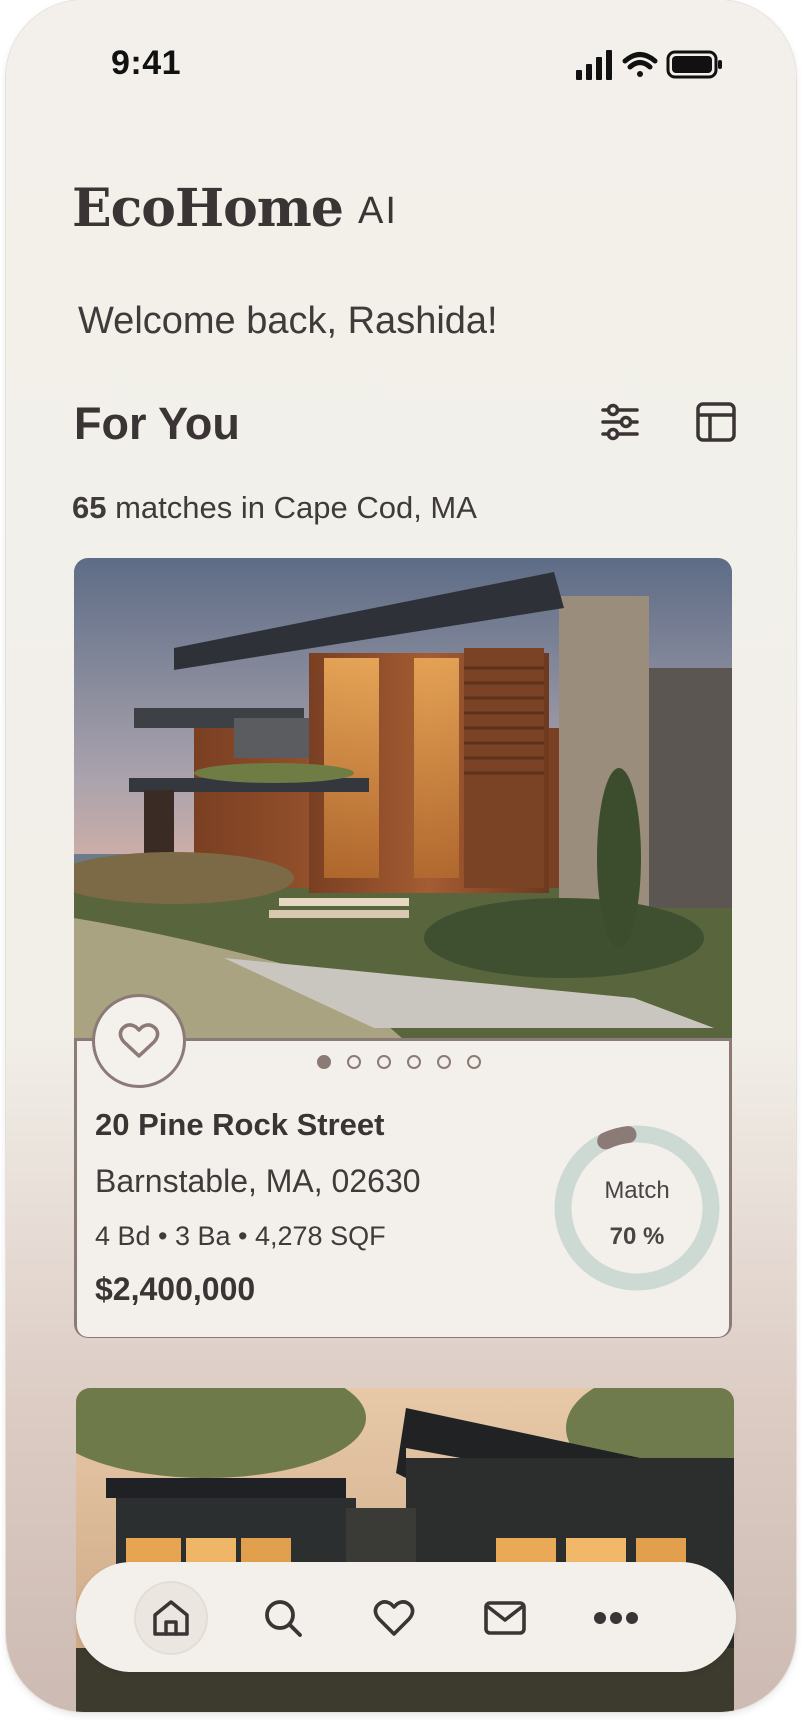  I want to click on filters-button, so click(620, 422).